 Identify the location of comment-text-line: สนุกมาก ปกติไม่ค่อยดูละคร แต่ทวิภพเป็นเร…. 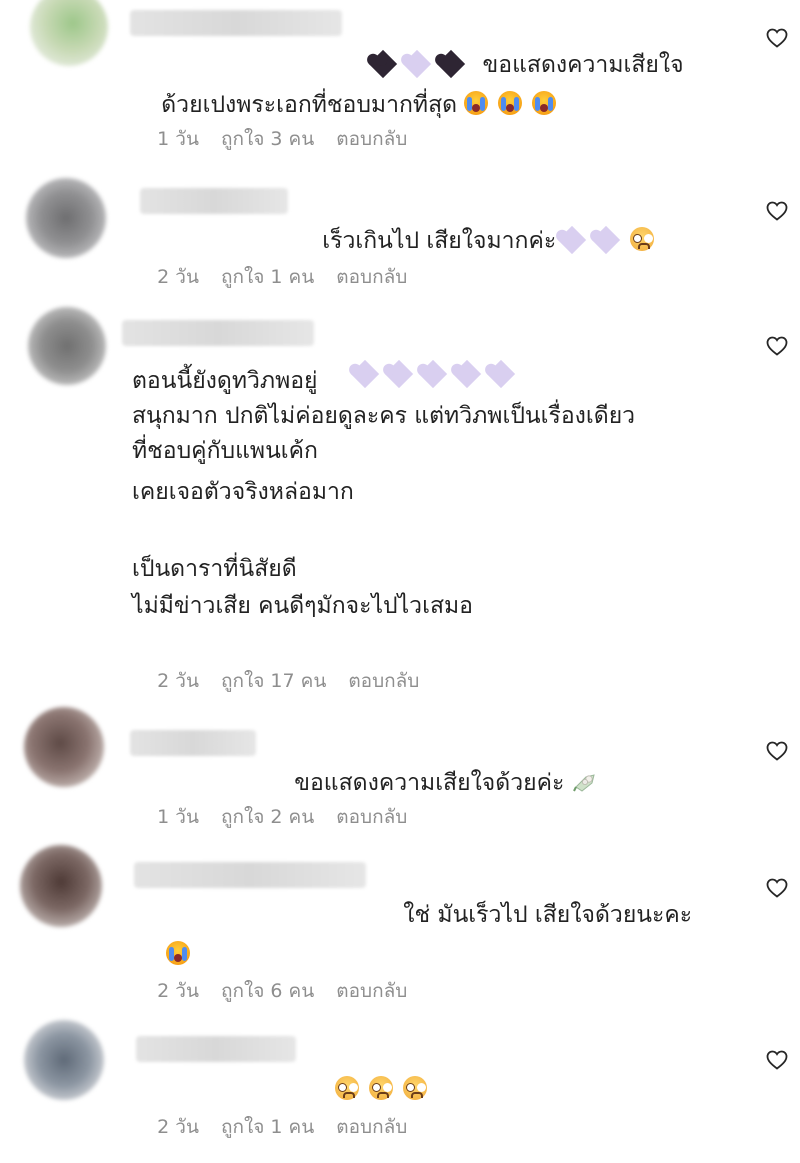
(384, 416).